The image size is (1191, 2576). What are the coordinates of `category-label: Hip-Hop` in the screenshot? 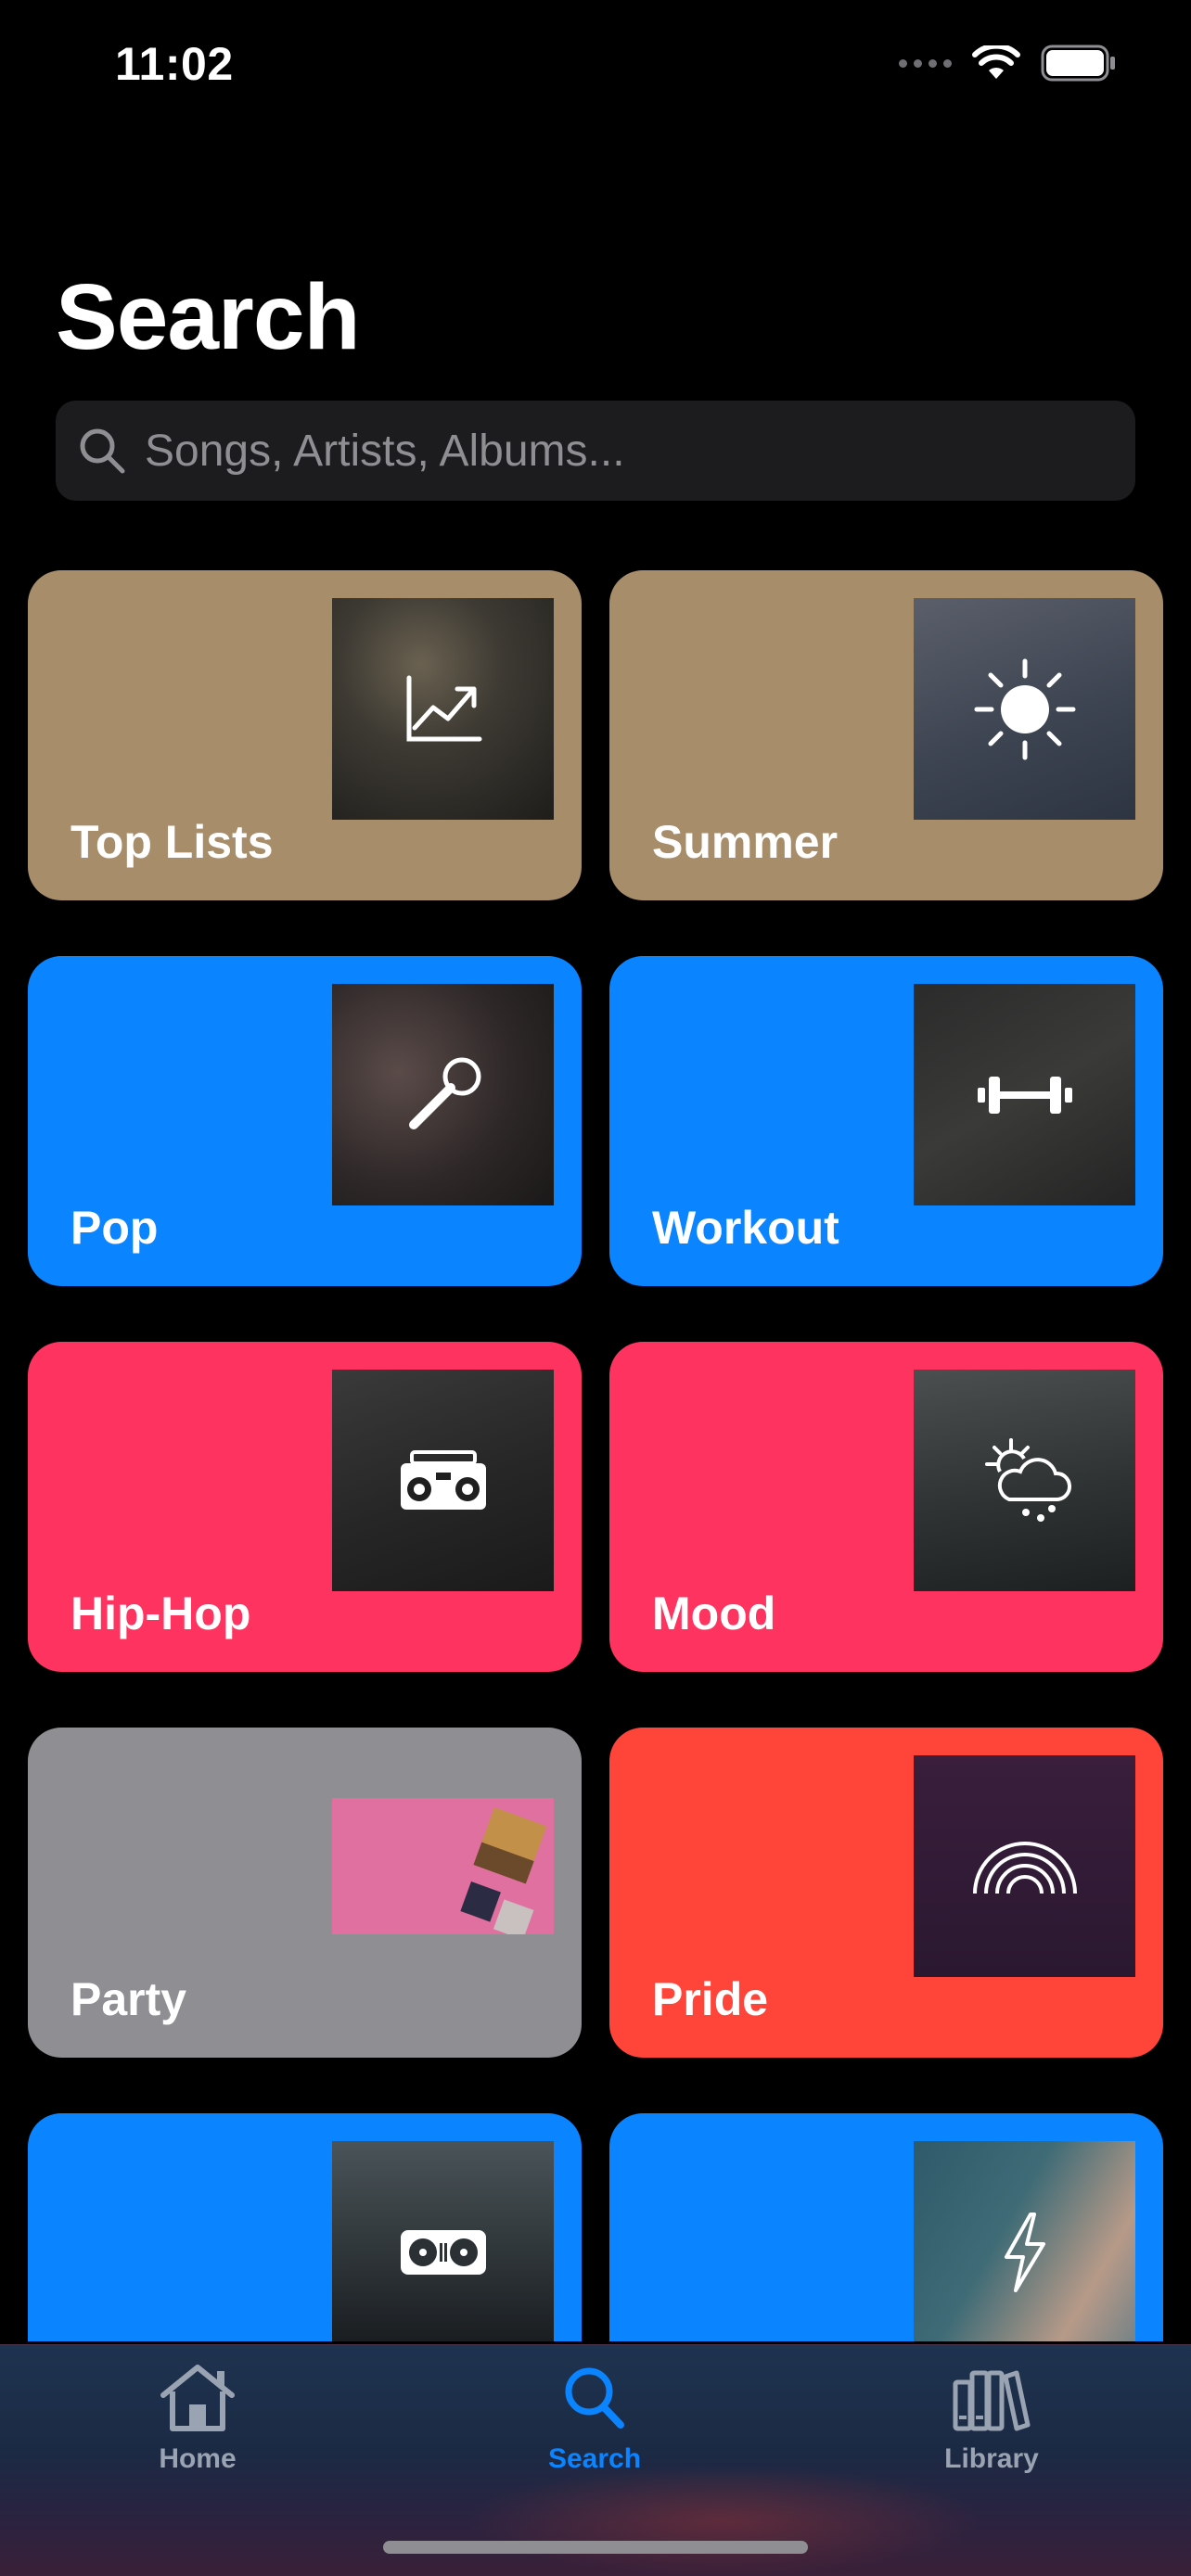 It's located at (160, 1613).